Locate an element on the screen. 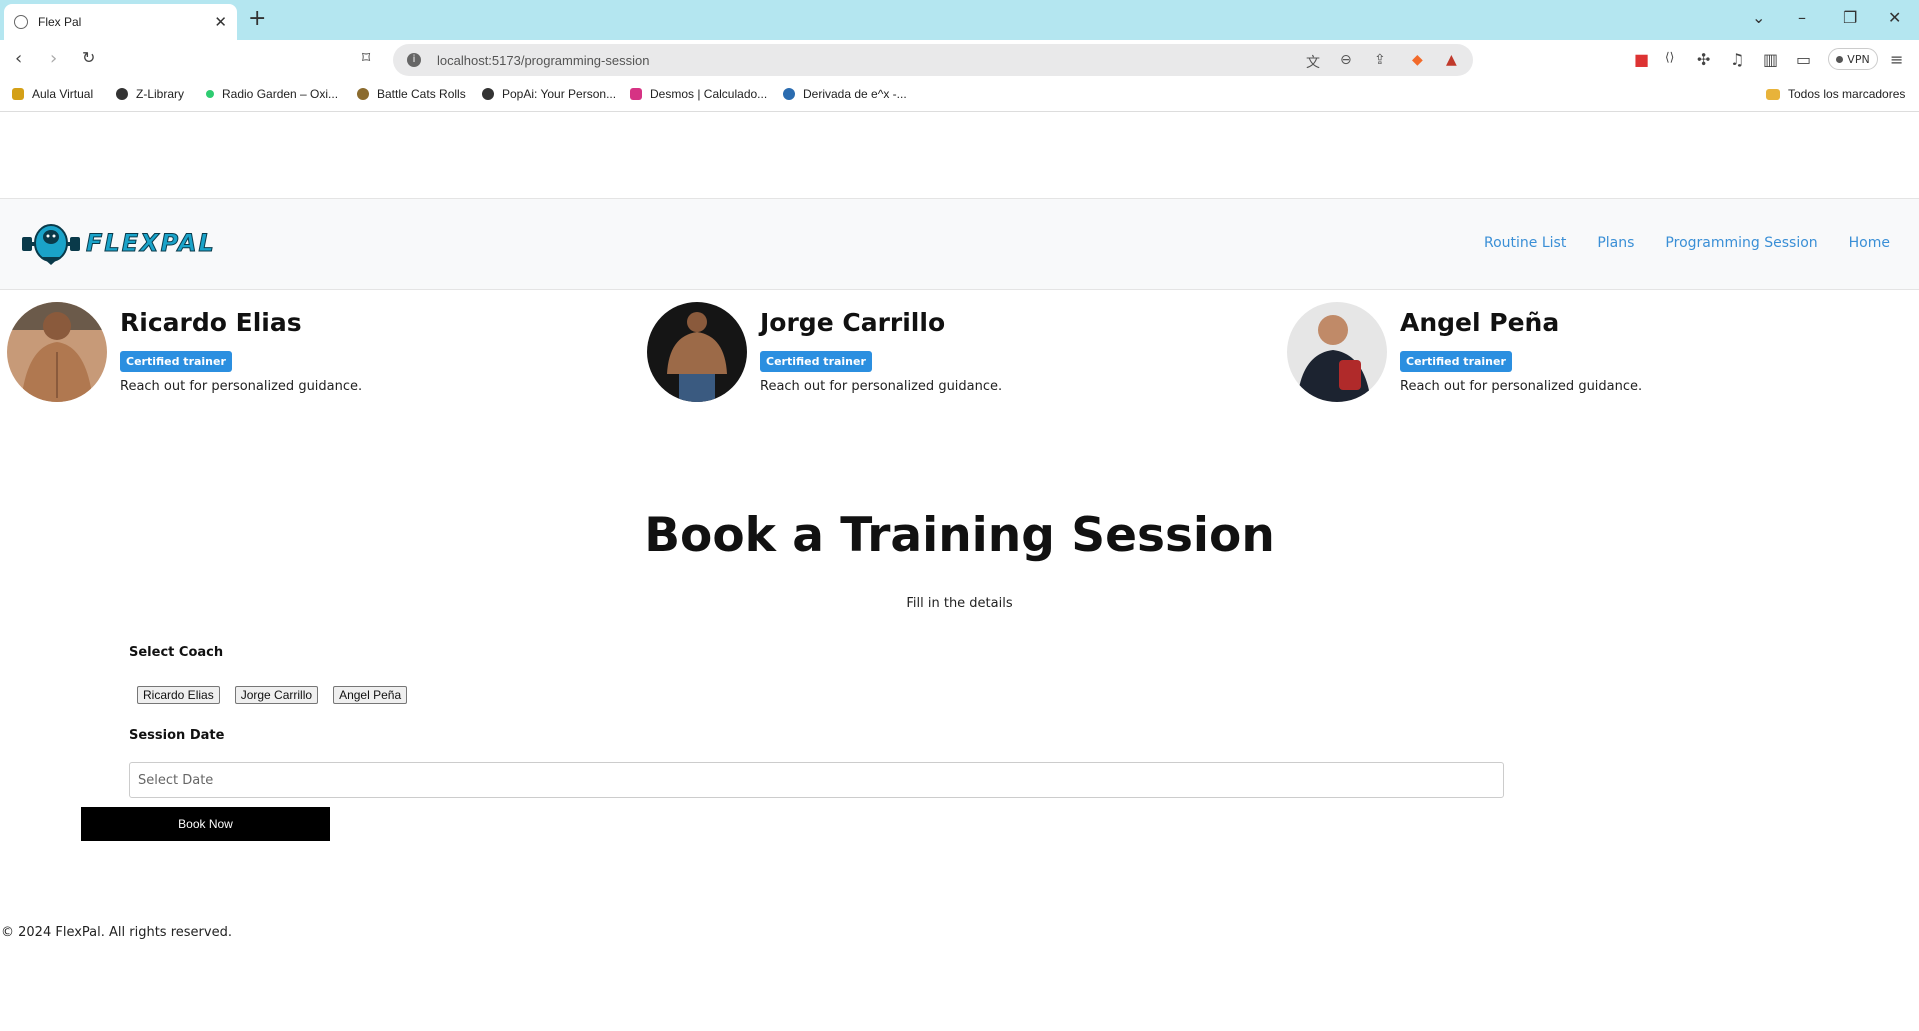 The image size is (1919, 1031). reload-icon: ↻ is located at coordinates (88, 57).